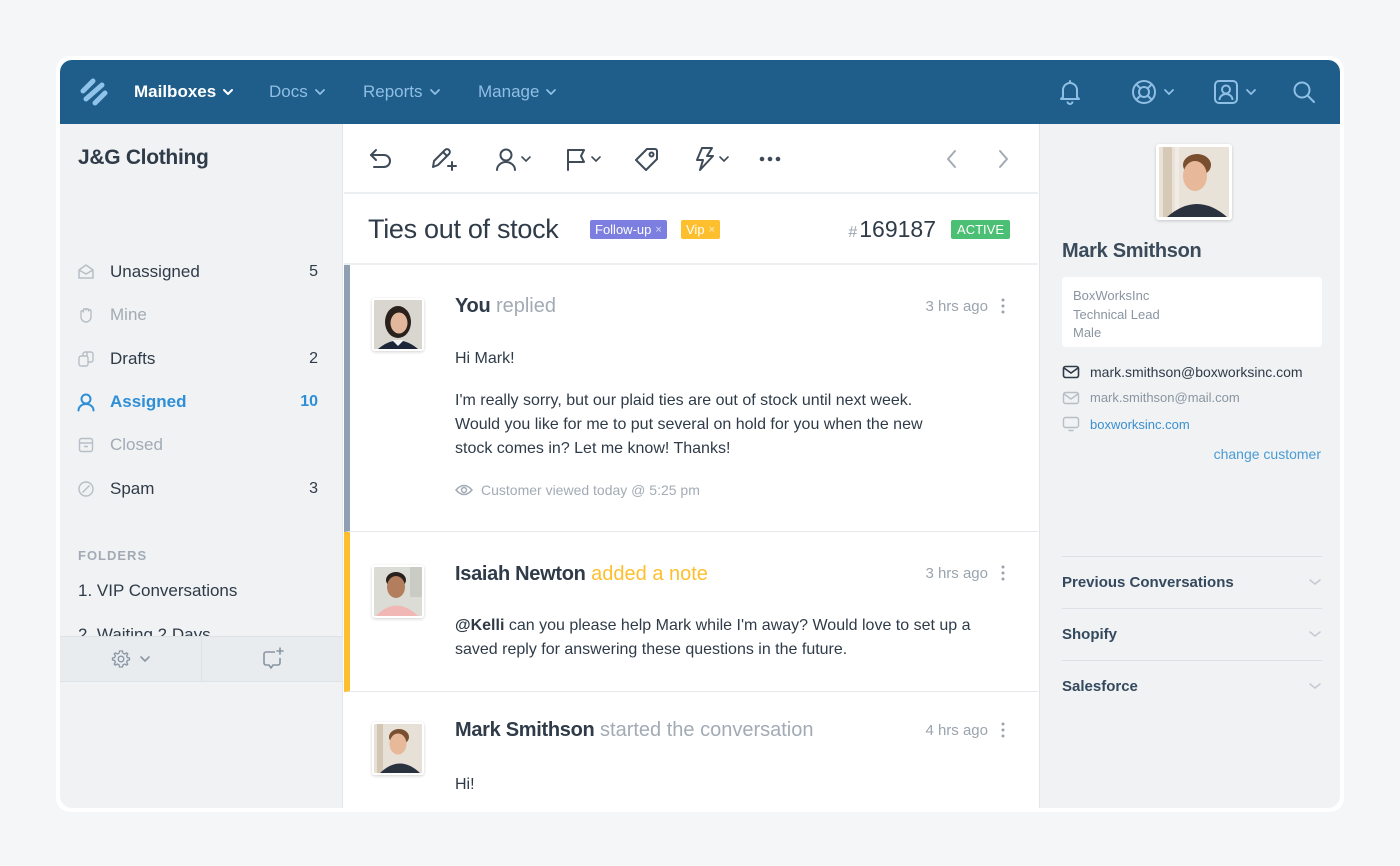 The width and height of the screenshot is (1400, 866). I want to click on assign-button, so click(513, 159).